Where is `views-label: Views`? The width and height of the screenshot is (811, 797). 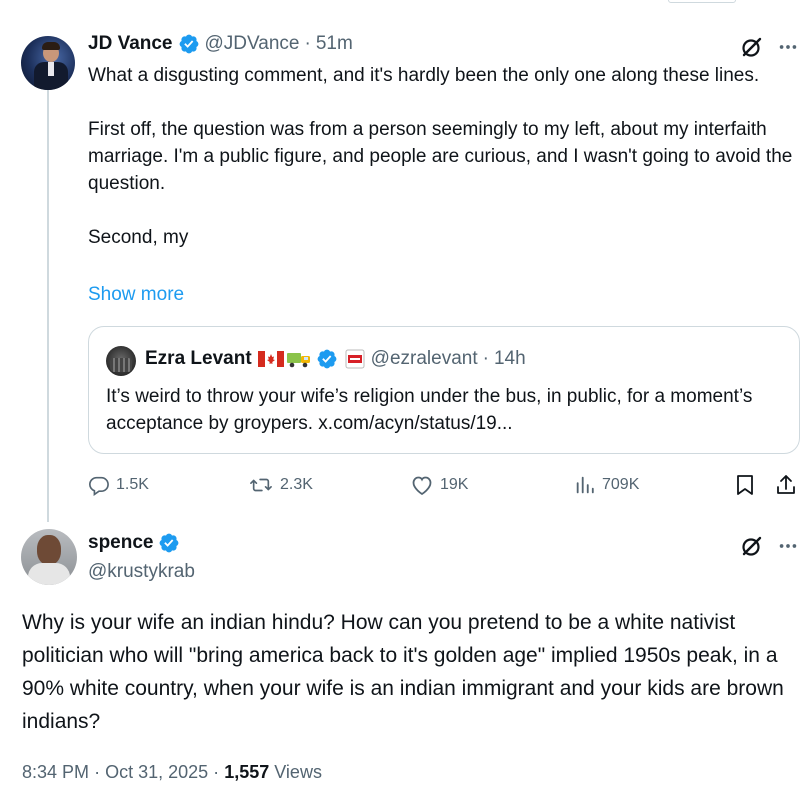 views-label: Views is located at coordinates (298, 772).